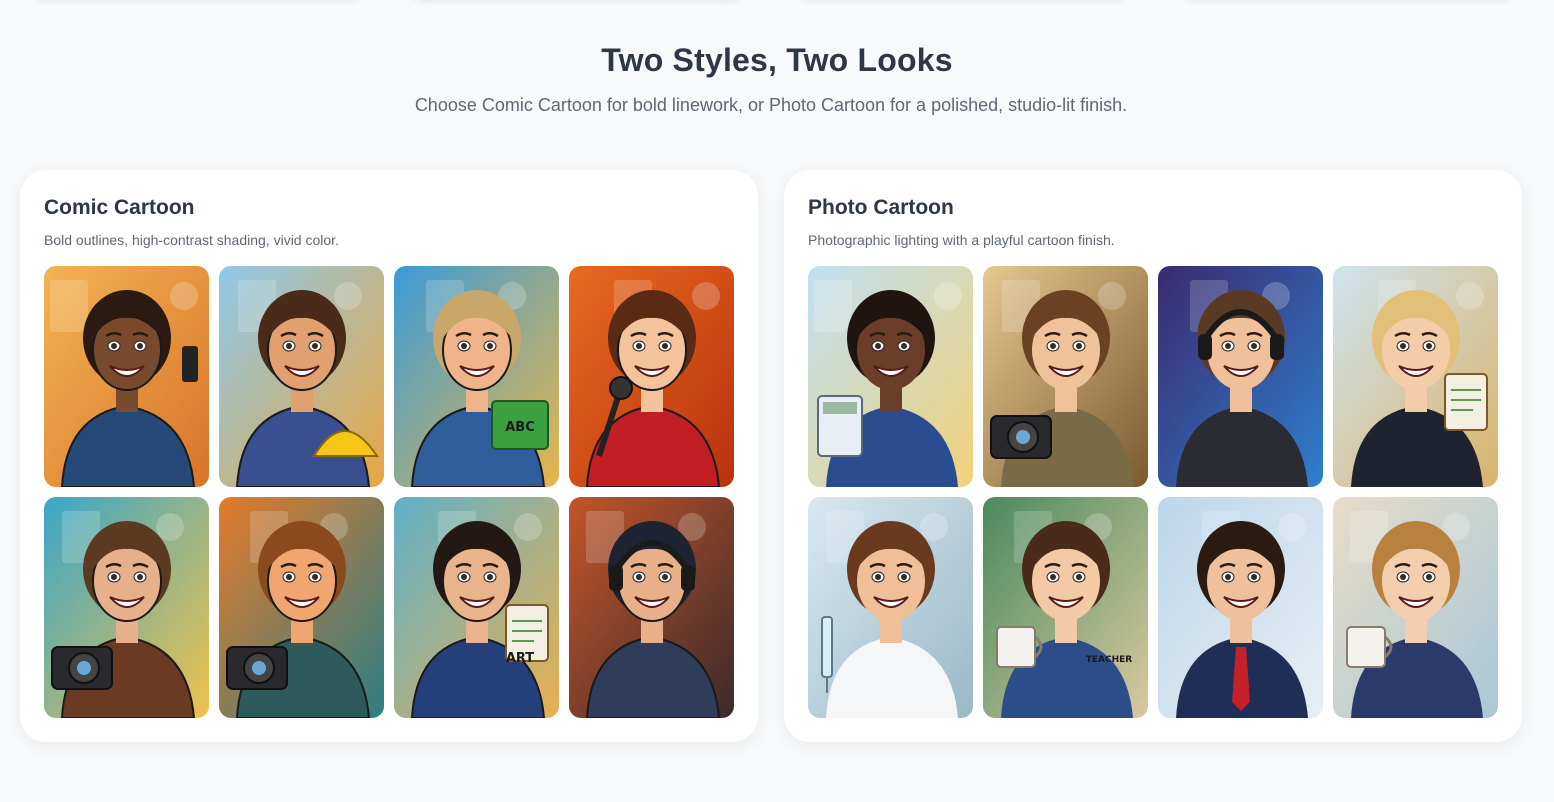 Image resolution: width=1554 pixels, height=802 pixels. Describe the element at coordinates (840, 426) in the screenshot. I see `calculator-prop` at that location.